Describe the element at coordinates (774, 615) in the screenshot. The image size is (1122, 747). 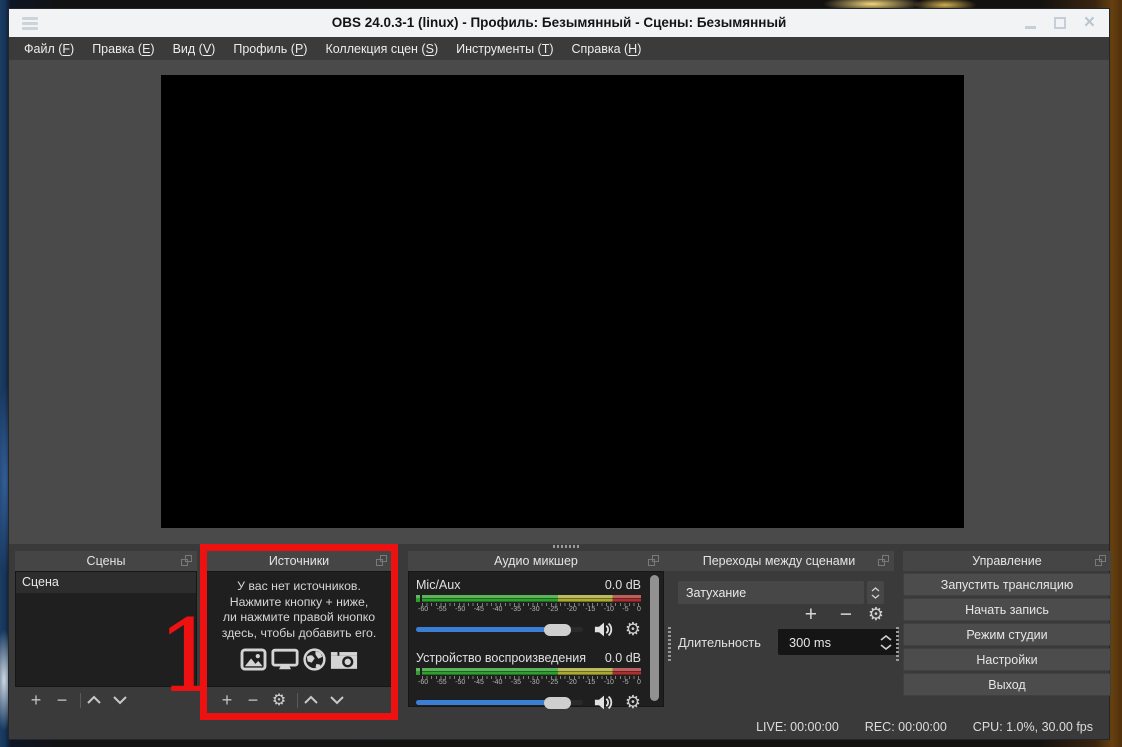
I see `transitions-toolbar: + − ⚙` at that location.